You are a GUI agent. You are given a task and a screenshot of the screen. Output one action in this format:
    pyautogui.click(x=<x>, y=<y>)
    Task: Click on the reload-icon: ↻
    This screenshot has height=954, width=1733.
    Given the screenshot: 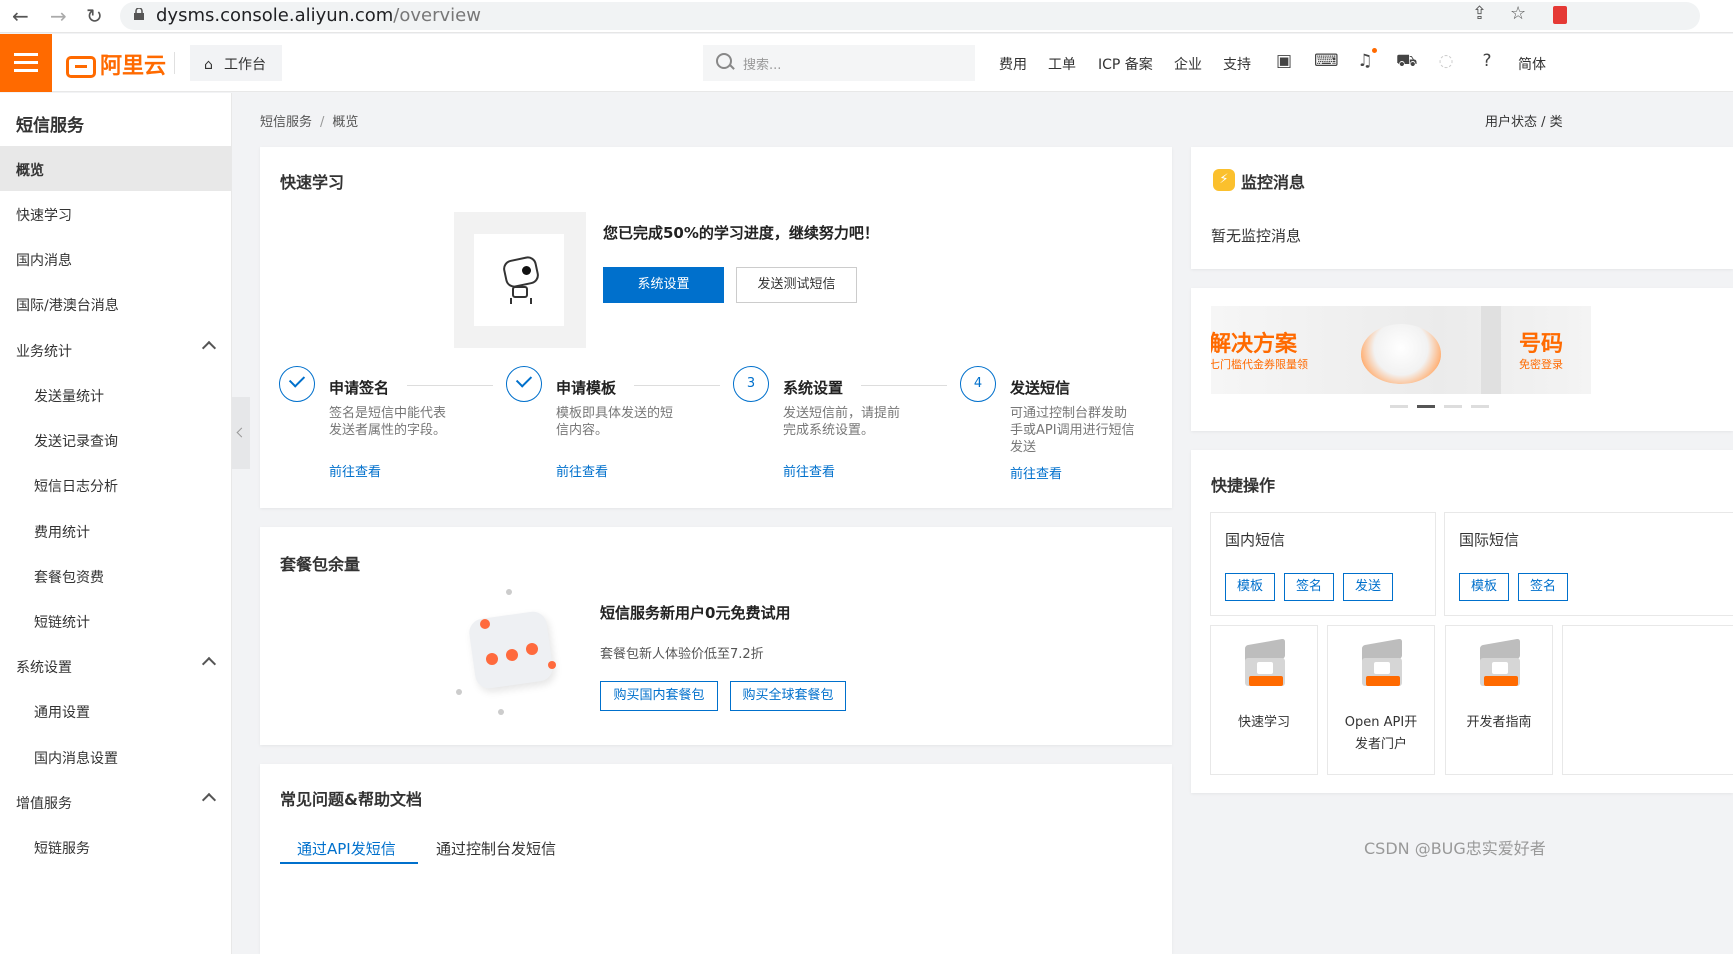 What is the action you would take?
    pyautogui.click(x=94, y=16)
    